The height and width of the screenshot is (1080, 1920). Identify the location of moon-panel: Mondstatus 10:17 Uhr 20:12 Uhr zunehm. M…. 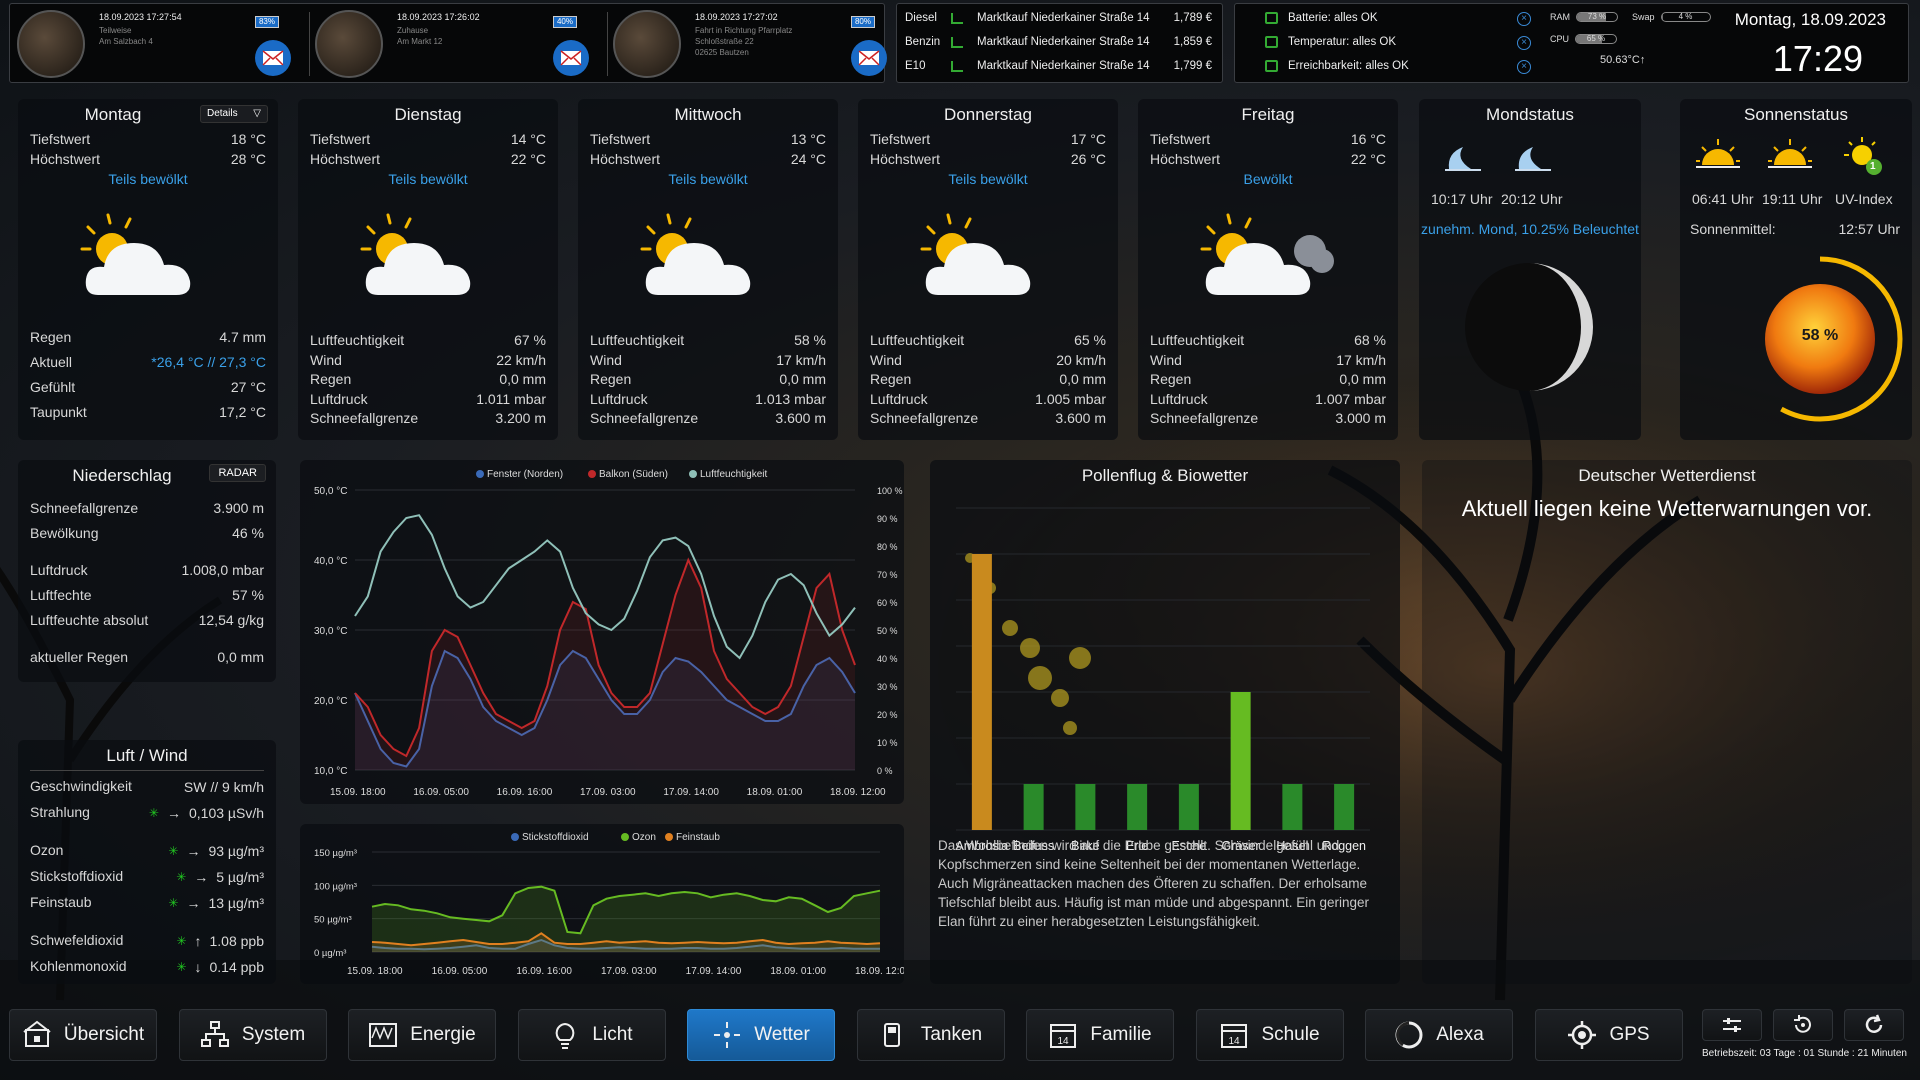
(1530, 269).